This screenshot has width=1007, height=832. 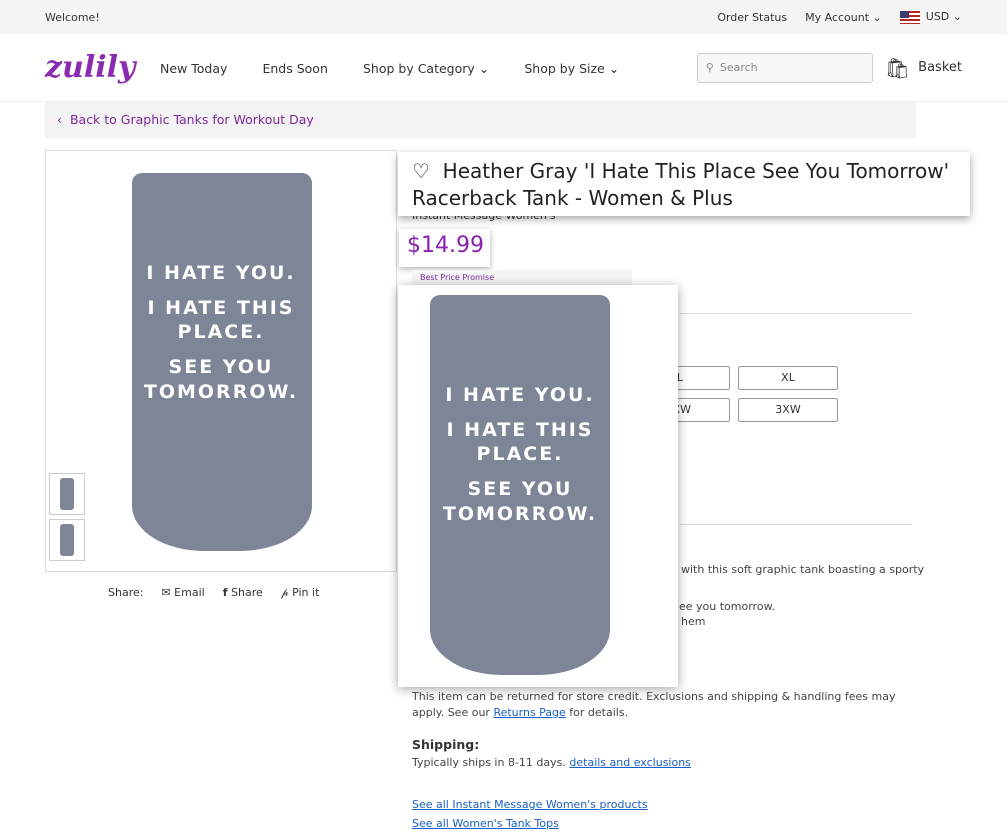 What do you see at coordinates (294, 68) in the screenshot?
I see `nav-ends-soon: Ends Soon` at bounding box center [294, 68].